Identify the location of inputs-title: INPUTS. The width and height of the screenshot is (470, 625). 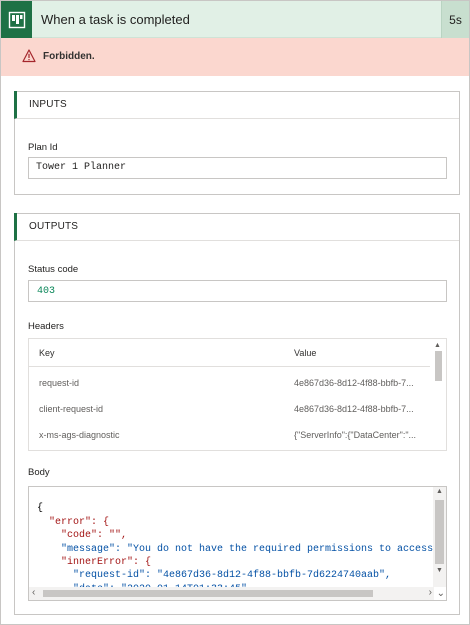
(48, 104).